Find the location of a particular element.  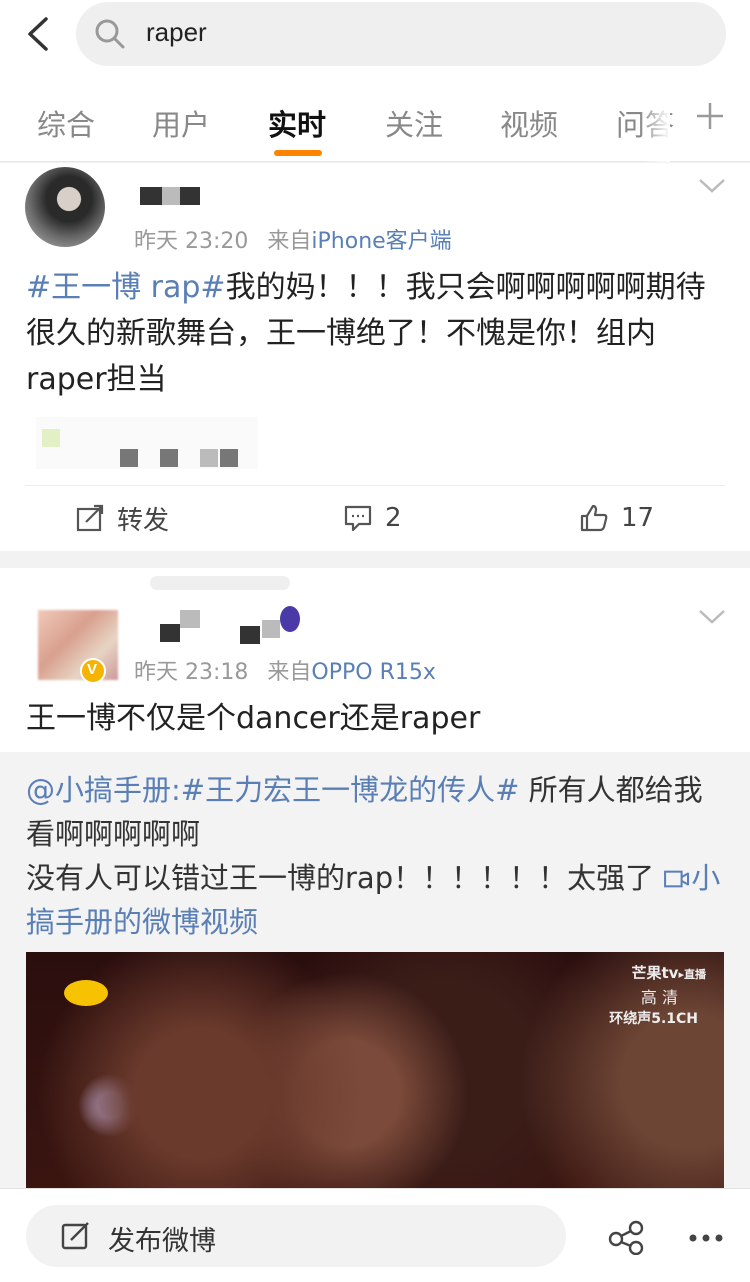

tab-video: 视频 is located at coordinates (529, 123).